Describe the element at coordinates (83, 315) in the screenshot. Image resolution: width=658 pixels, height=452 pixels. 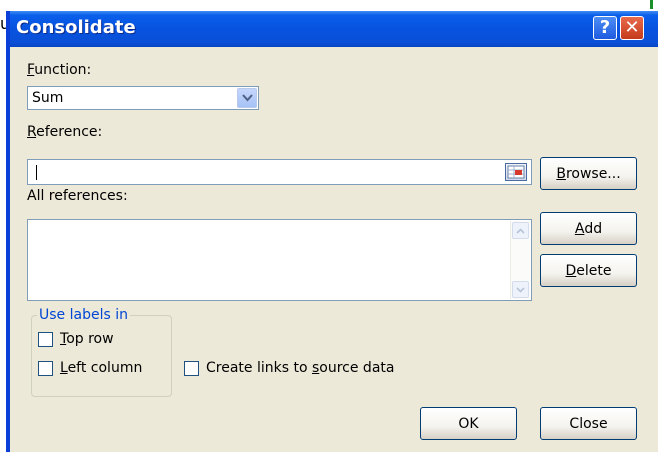
I see `use-labels-legend: Use labels in` at that location.